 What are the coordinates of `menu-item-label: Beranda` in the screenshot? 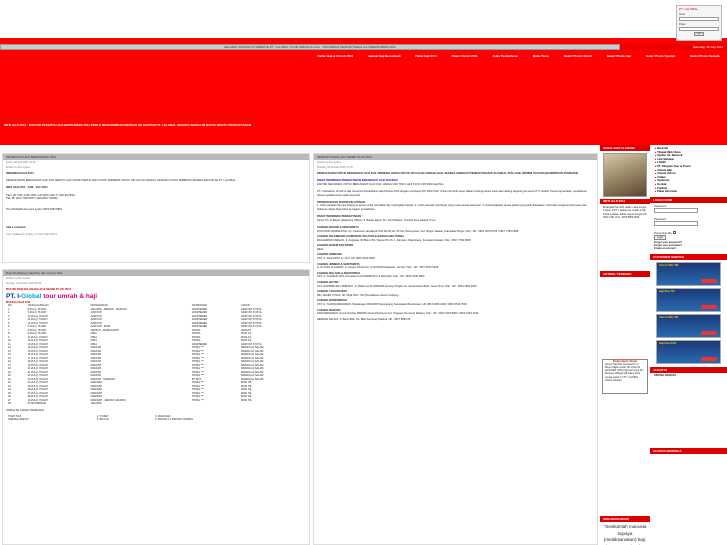 It's located at (662, 148).